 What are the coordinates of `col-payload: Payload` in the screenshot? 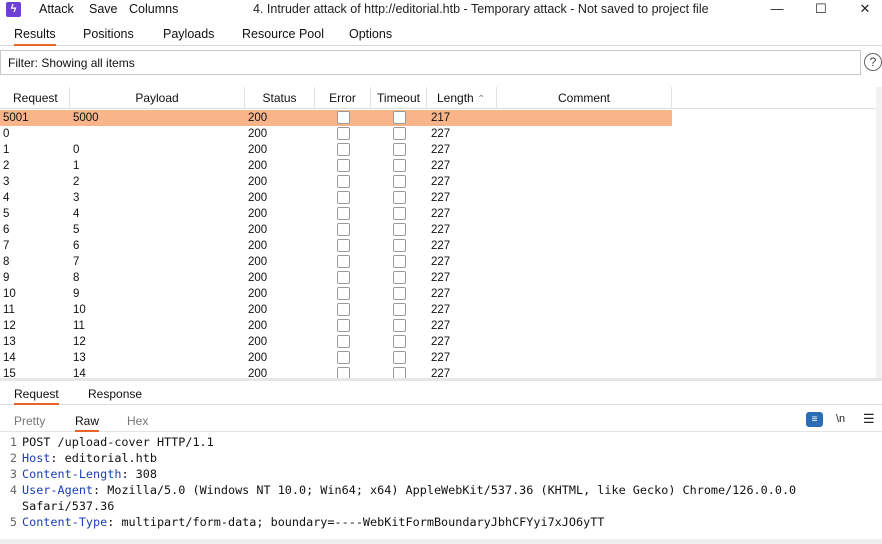 It's located at (157, 98).